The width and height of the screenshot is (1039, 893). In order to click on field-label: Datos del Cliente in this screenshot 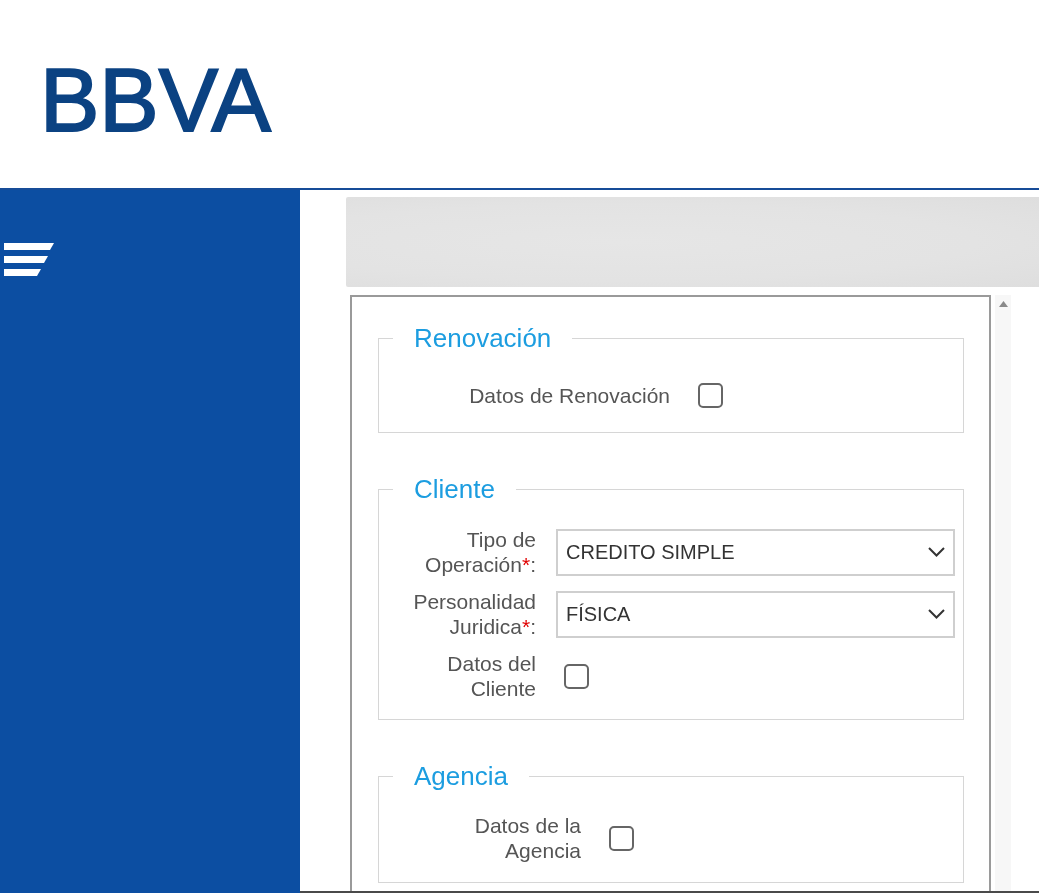, I will do `click(491, 676)`.